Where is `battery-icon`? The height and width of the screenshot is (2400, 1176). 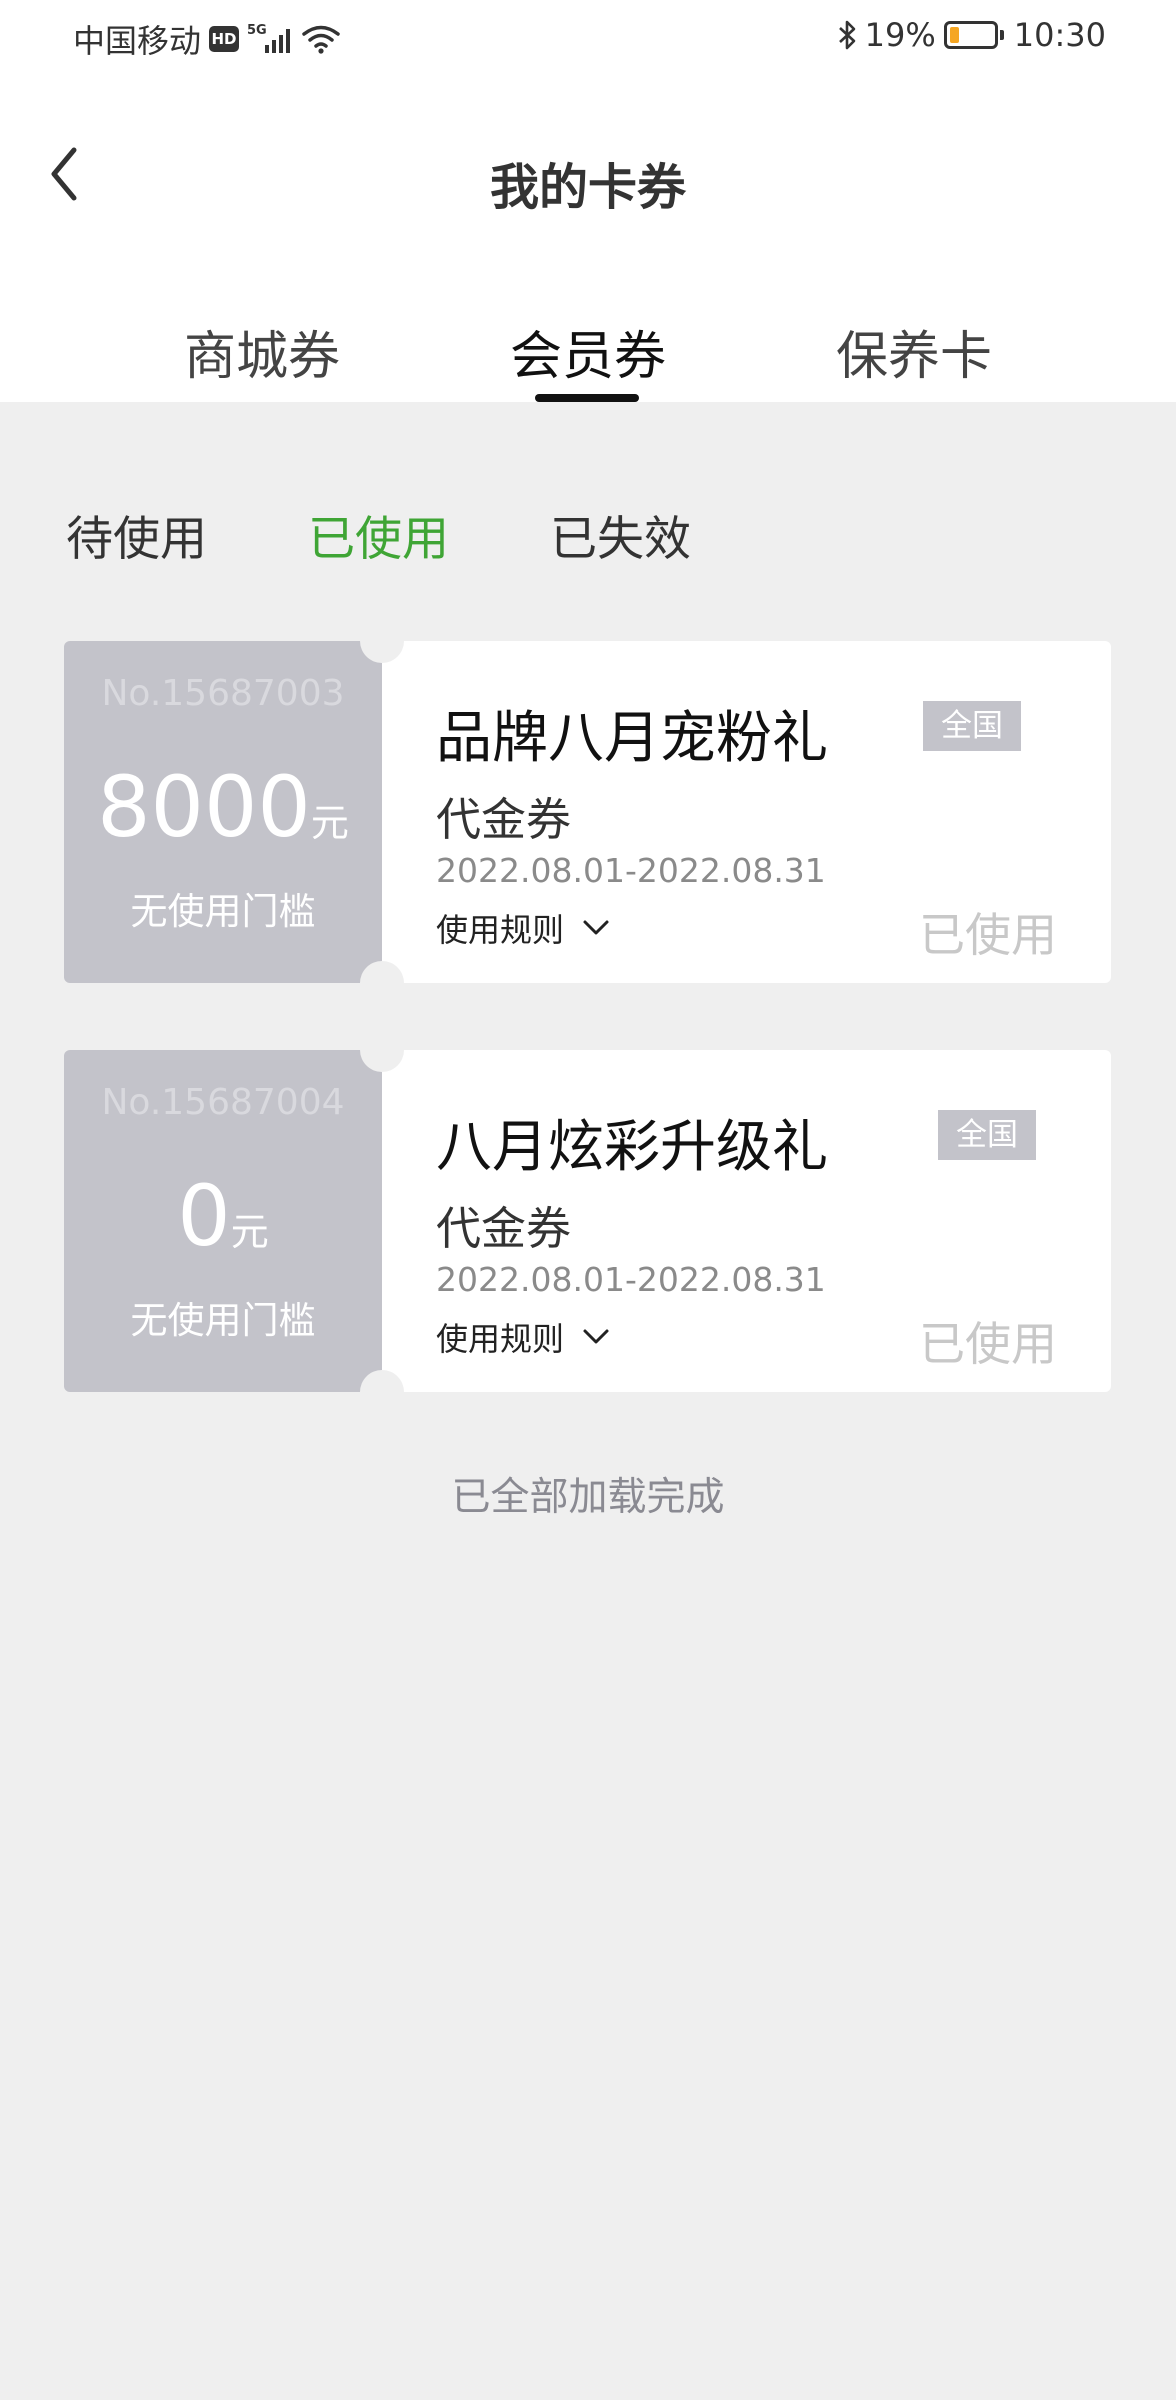
battery-icon is located at coordinates (973, 35).